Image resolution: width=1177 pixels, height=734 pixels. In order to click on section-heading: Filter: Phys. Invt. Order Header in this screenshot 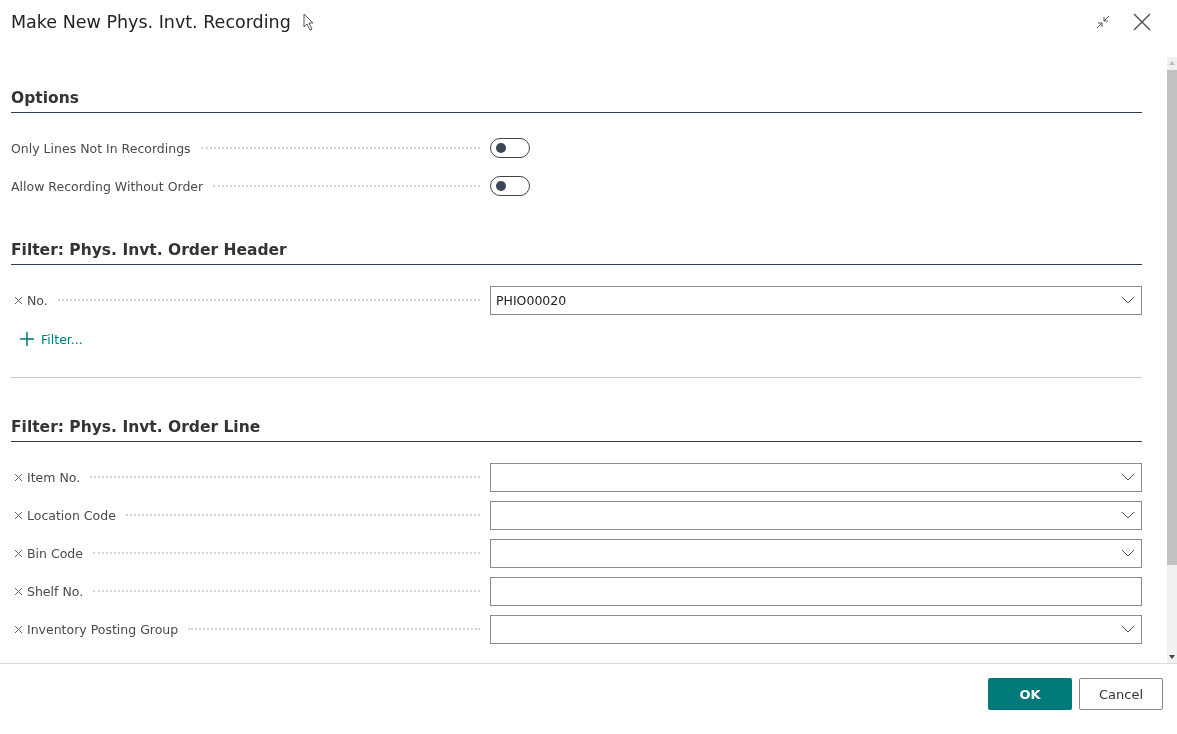, I will do `click(576, 253)`.